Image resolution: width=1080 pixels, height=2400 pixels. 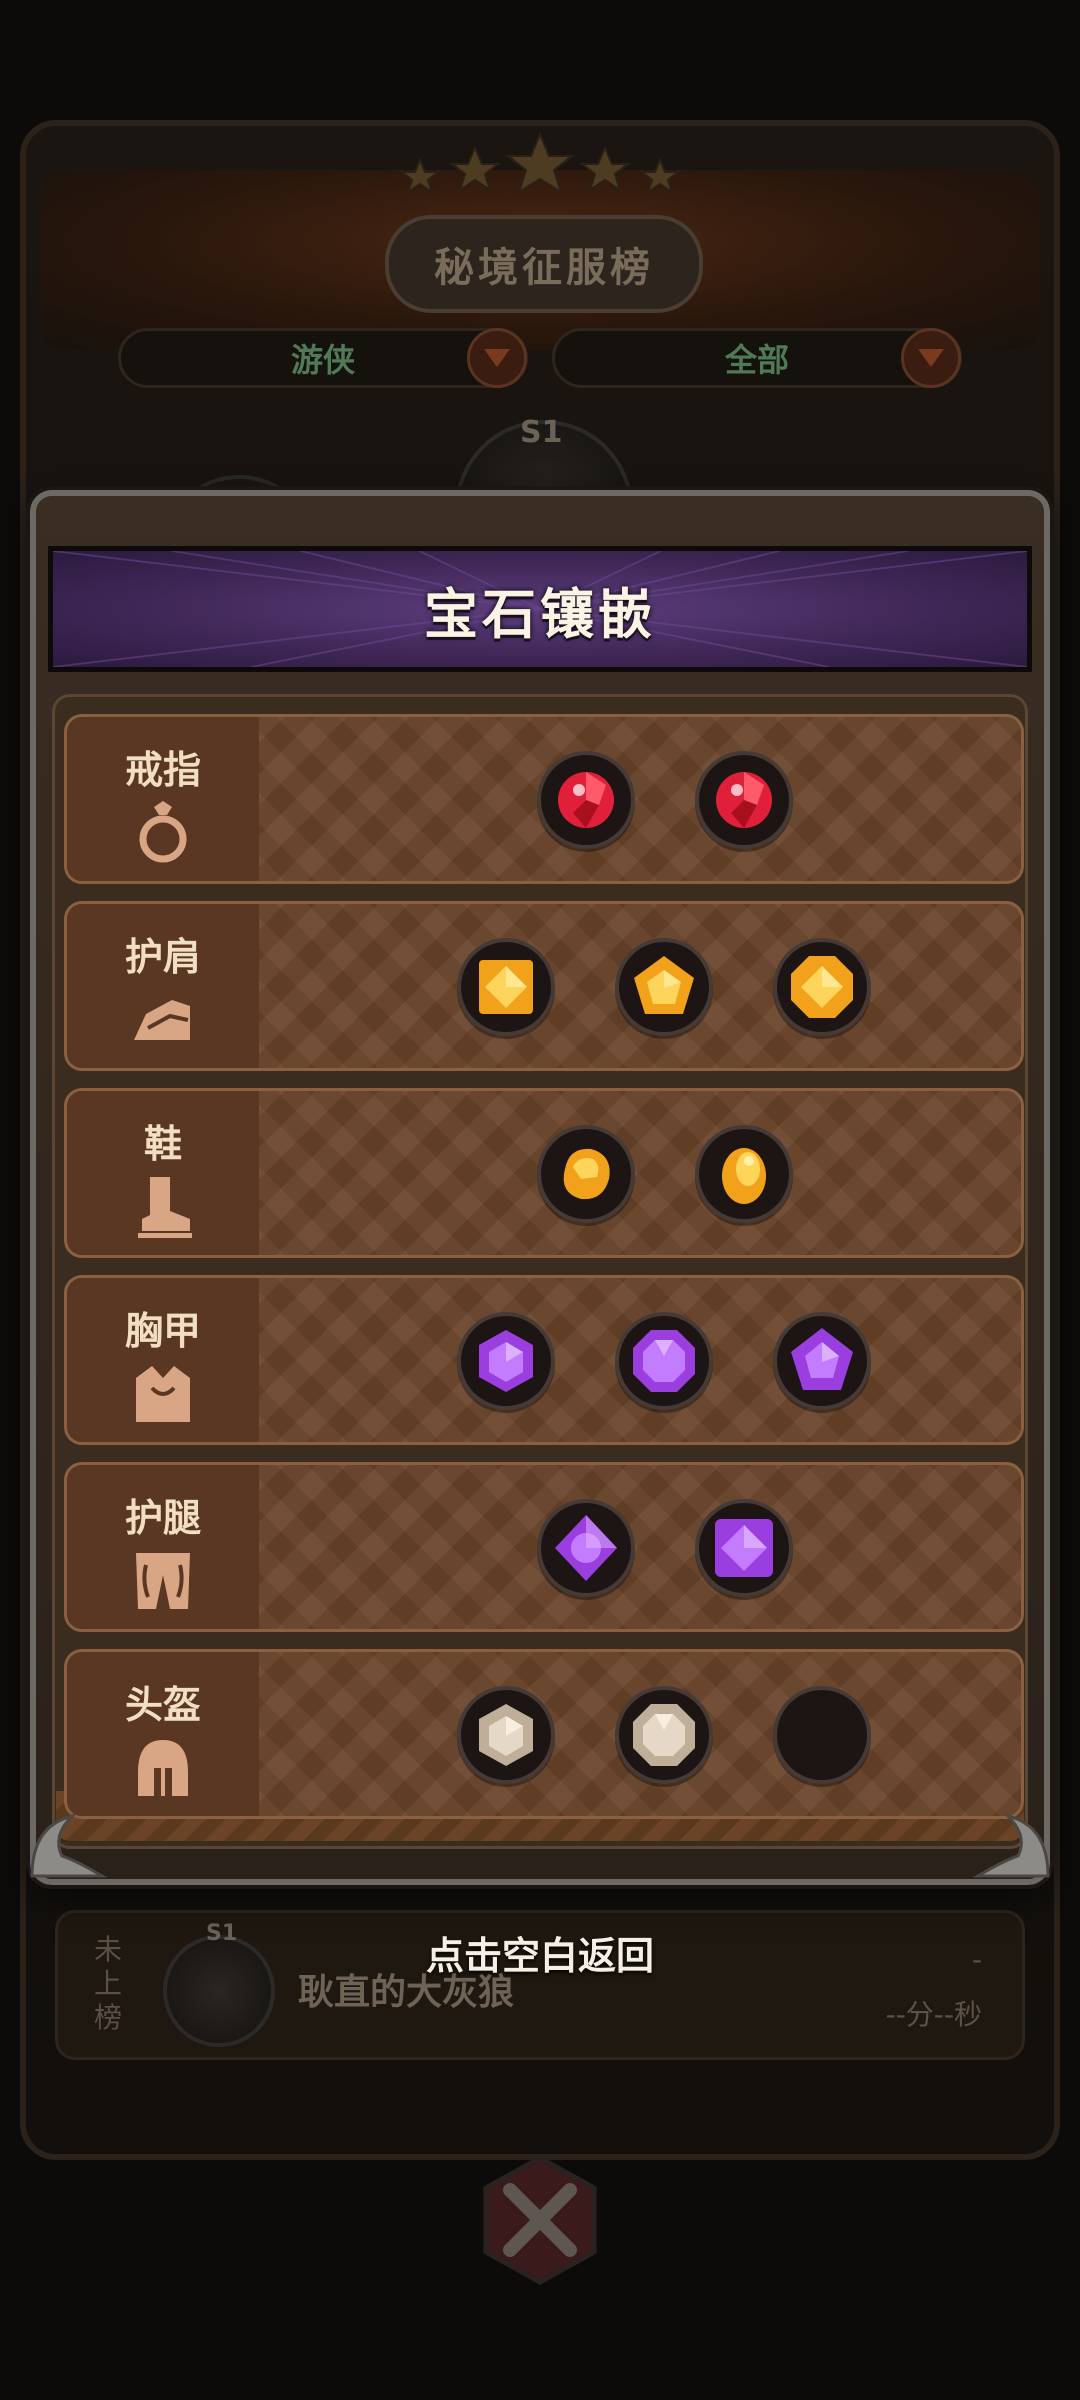 What do you see at coordinates (162, 1705) in the screenshot?
I see `slot-label: 头盔` at bounding box center [162, 1705].